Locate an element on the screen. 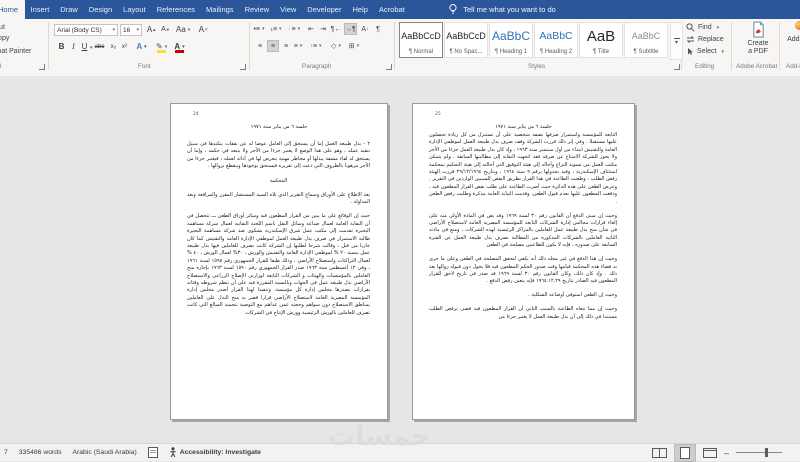 This screenshot has height=462, width=800. tab-mailings: Mailings is located at coordinates (220, 9).